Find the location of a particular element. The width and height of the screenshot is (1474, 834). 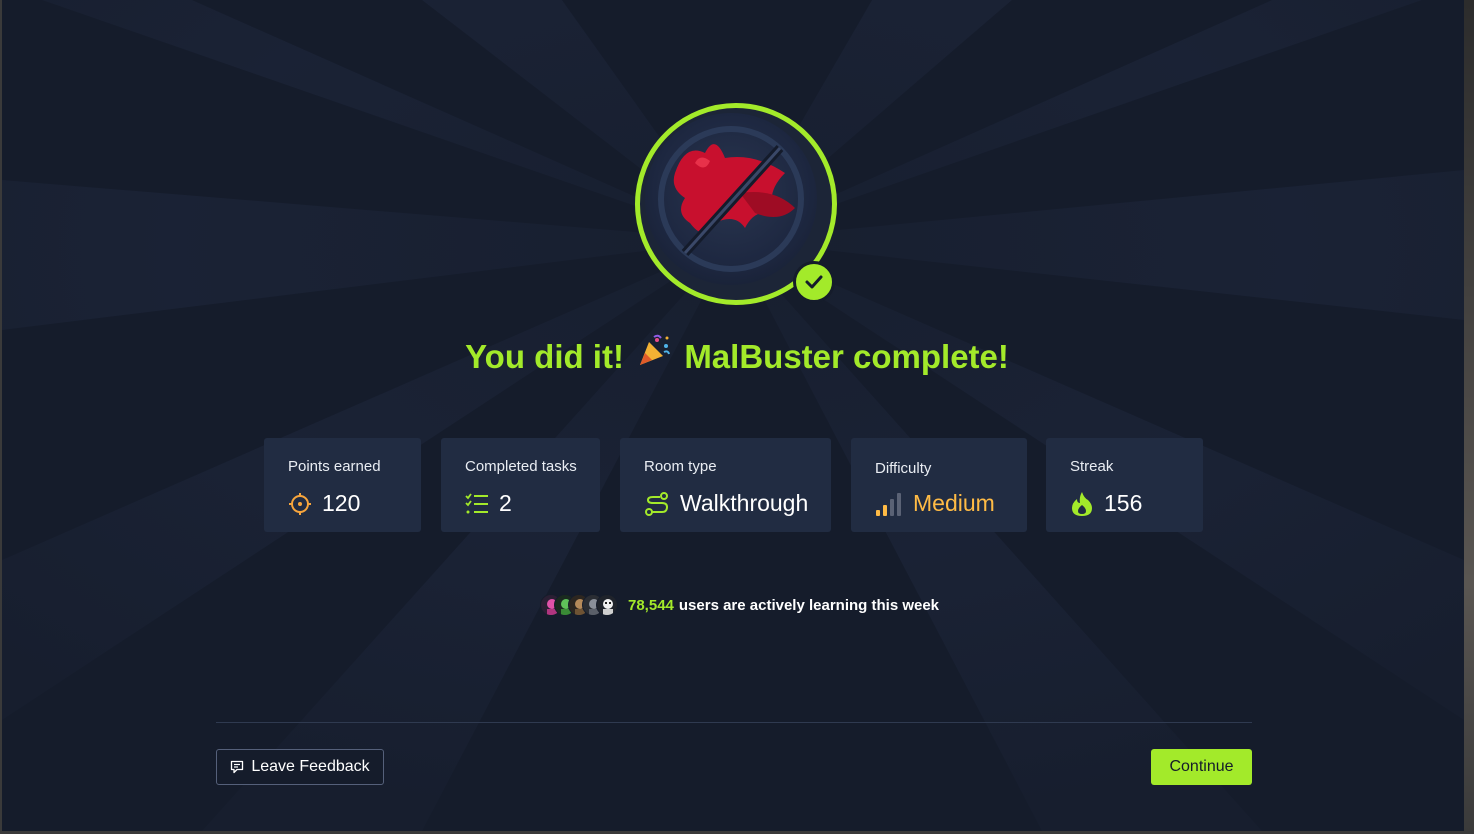

completion-title: You did it! MalBuster complete! is located at coordinates (733, 357).